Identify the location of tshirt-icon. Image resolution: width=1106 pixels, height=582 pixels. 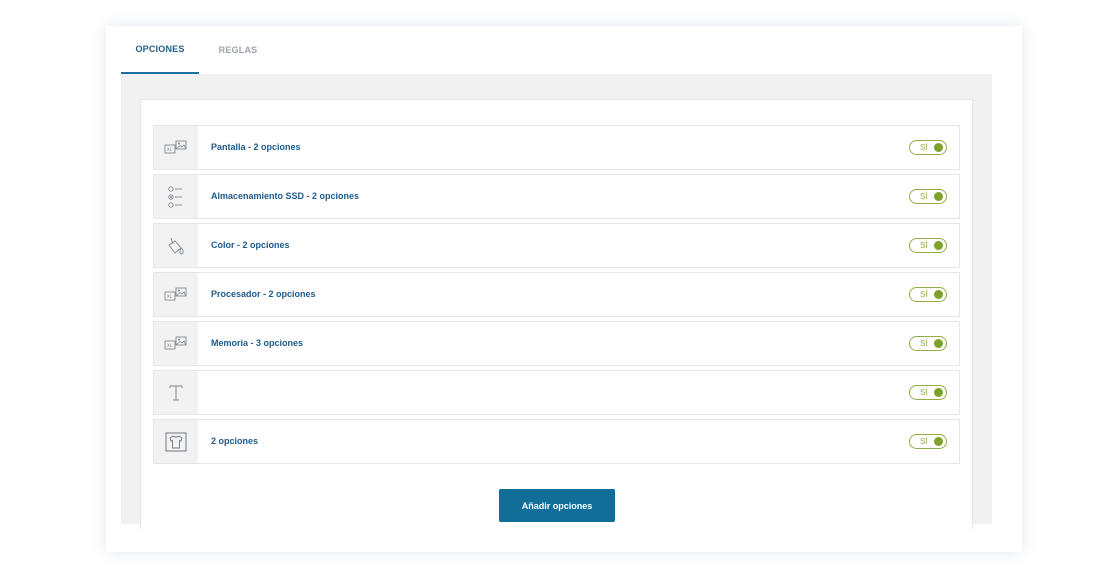
(176, 441).